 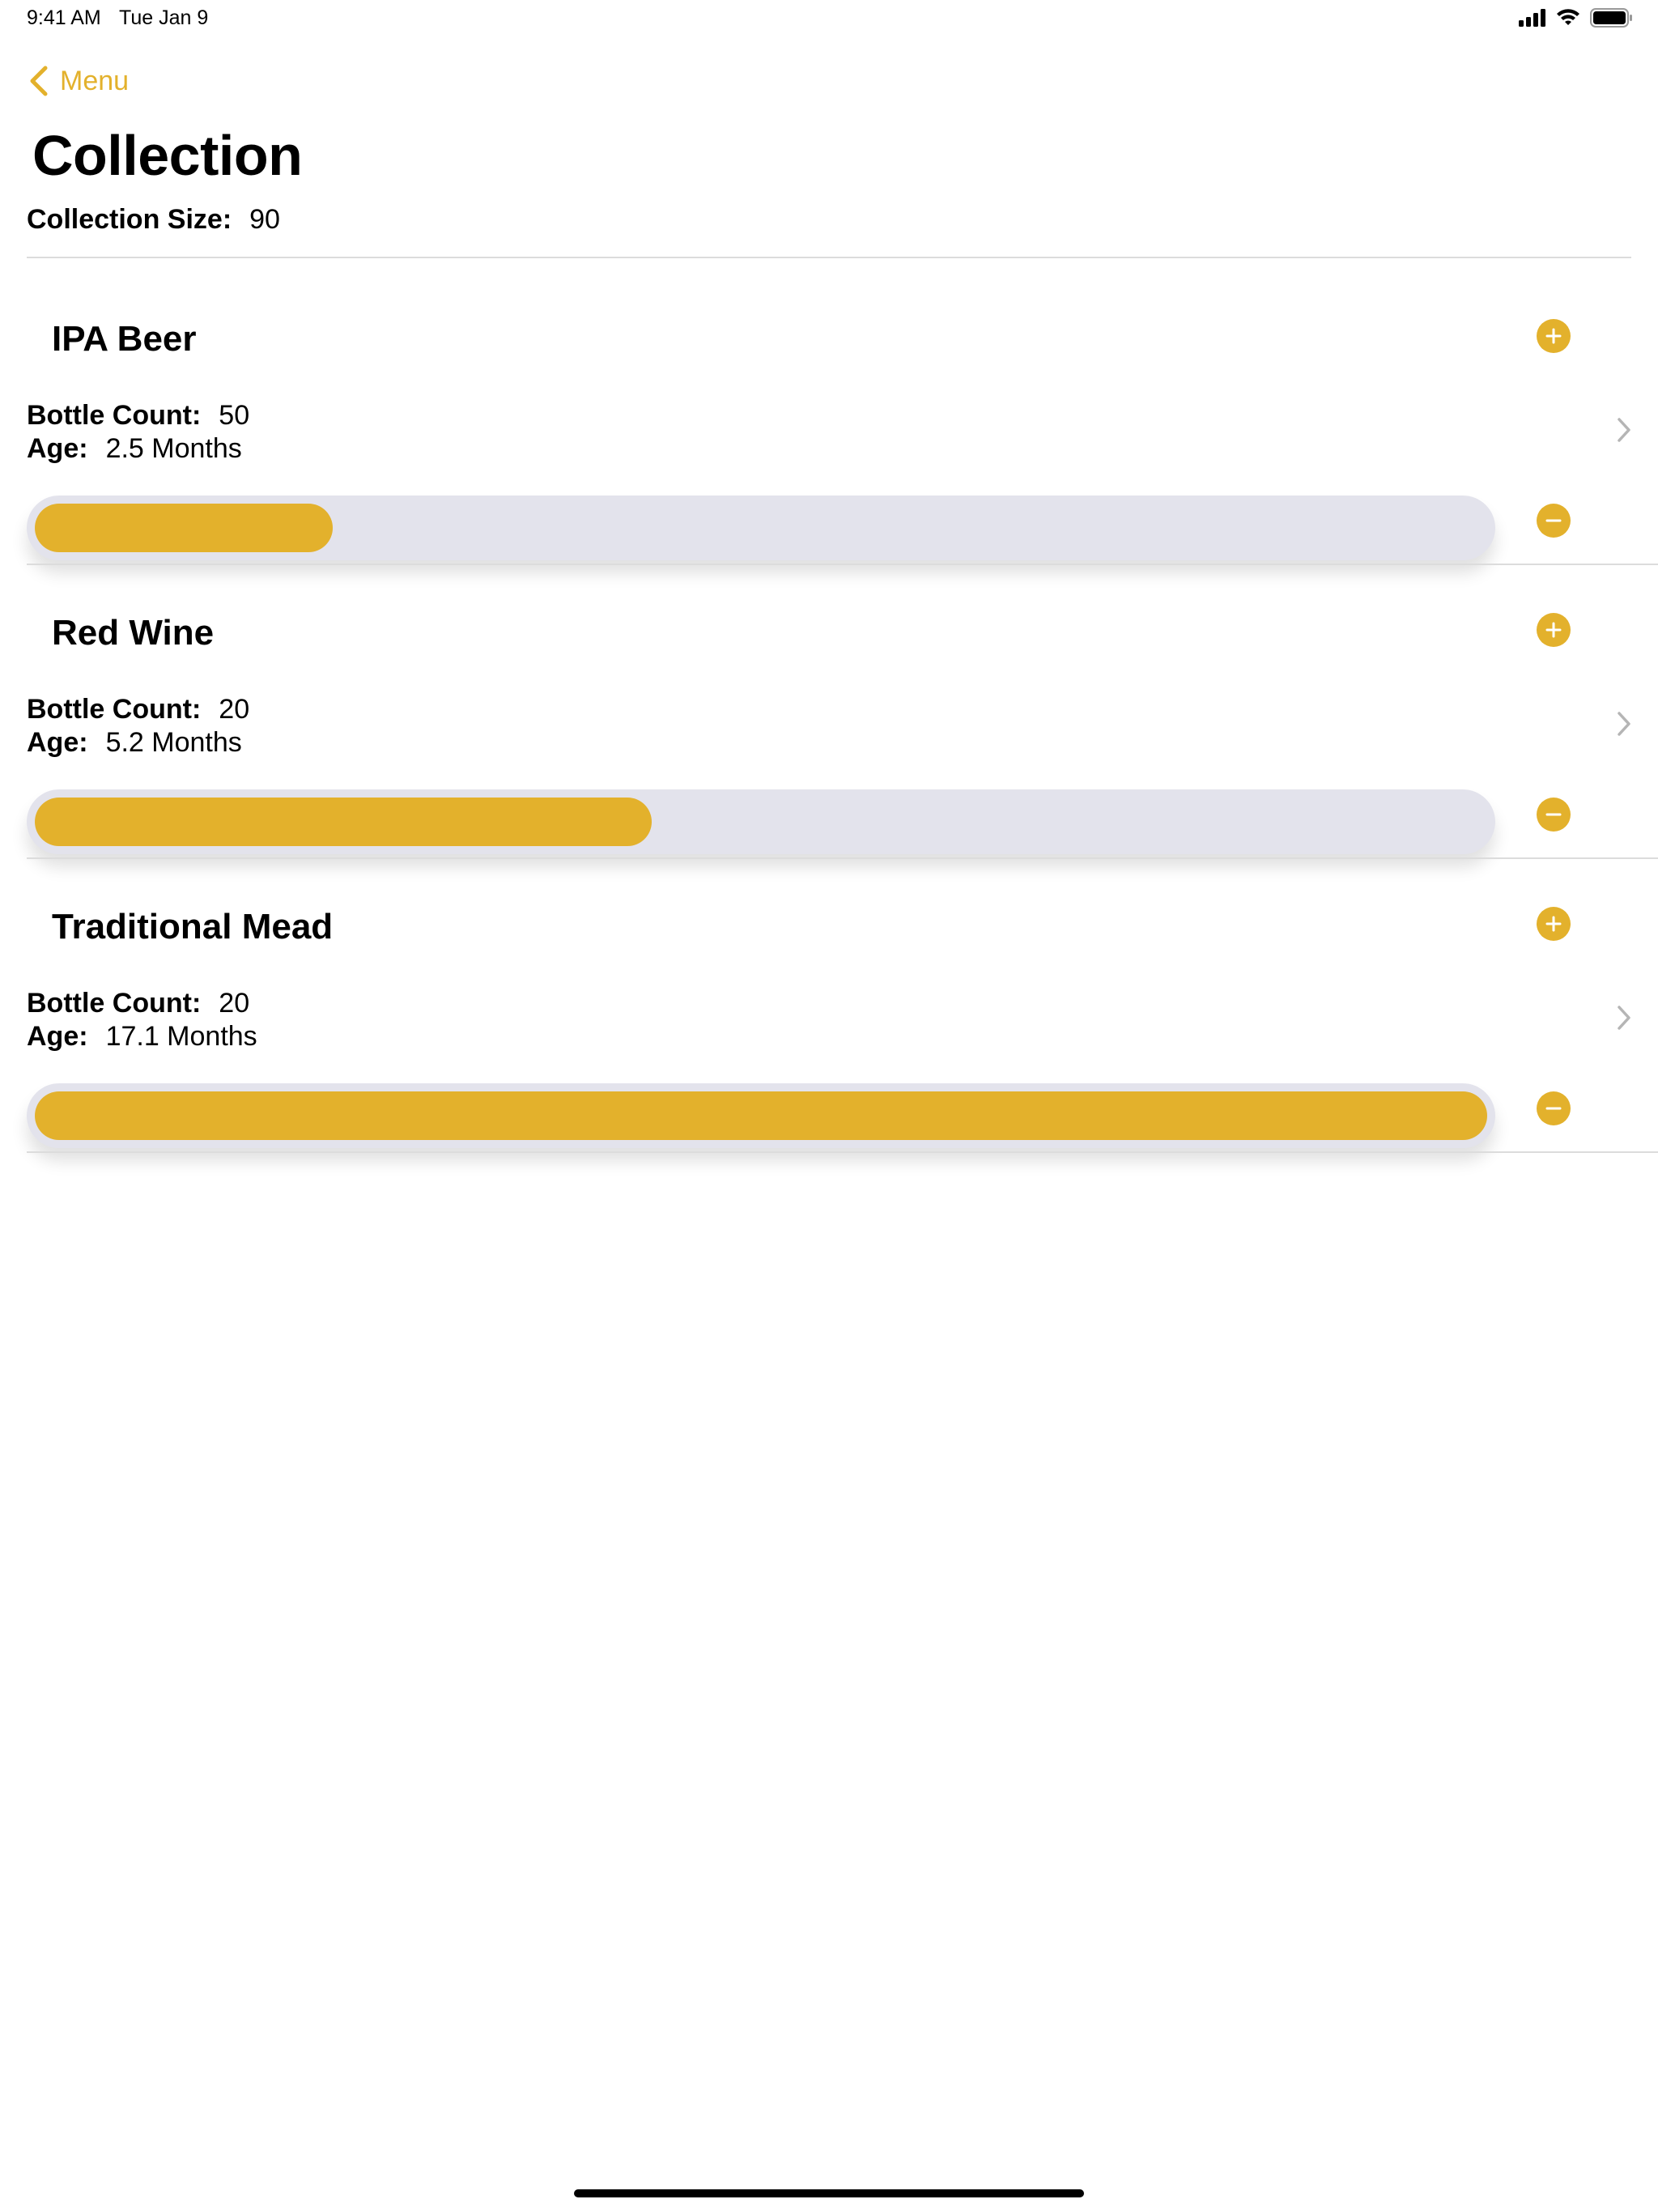 What do you see at coordinates (1568, 17) in the screenshot?
I see `wifi-icon` at bounding box center [1568, 17].